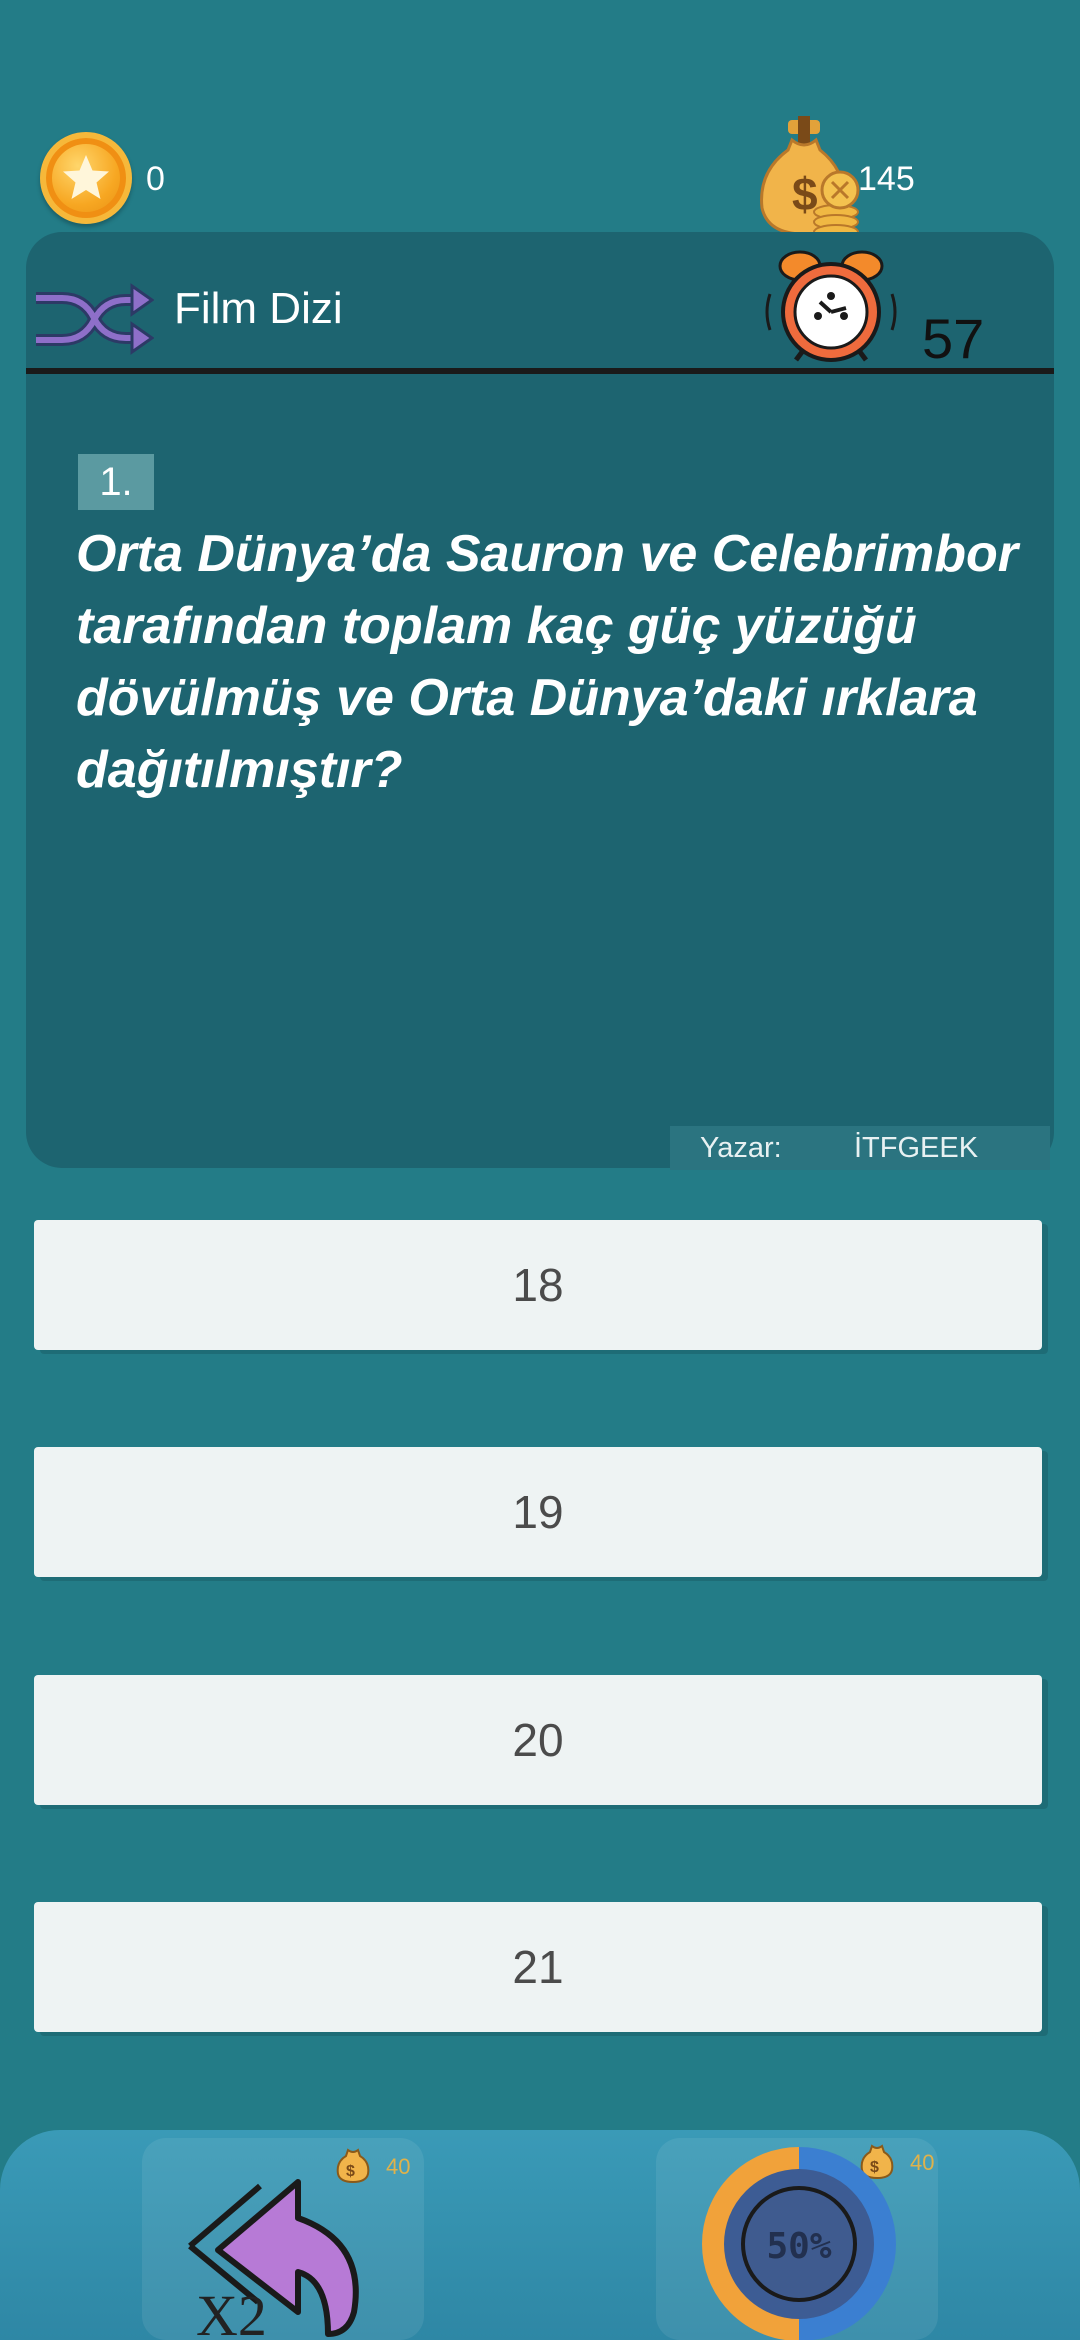  What do you see at coordinates (93, 319) in the screenshot?
I see `shuffle-icon` at bounding box center [93, 319].